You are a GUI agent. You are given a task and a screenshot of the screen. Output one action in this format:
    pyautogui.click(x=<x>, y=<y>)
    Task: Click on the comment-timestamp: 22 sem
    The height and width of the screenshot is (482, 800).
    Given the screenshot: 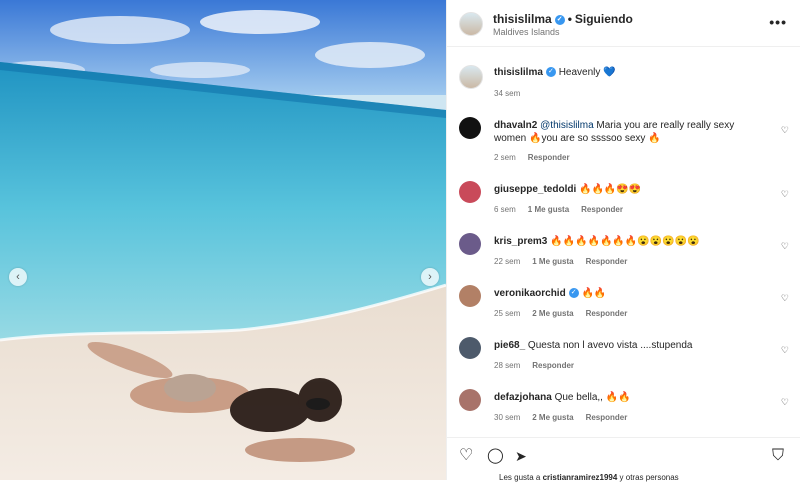 What is the action you would take?
    pyautogui.click(x=507, y=261)
    